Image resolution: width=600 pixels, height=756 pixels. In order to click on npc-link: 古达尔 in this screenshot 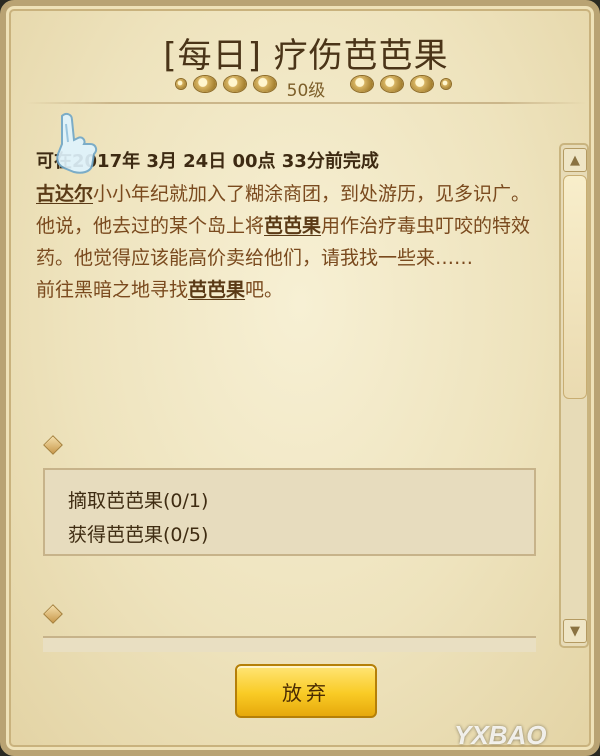, I will do `click(64, 194)`.